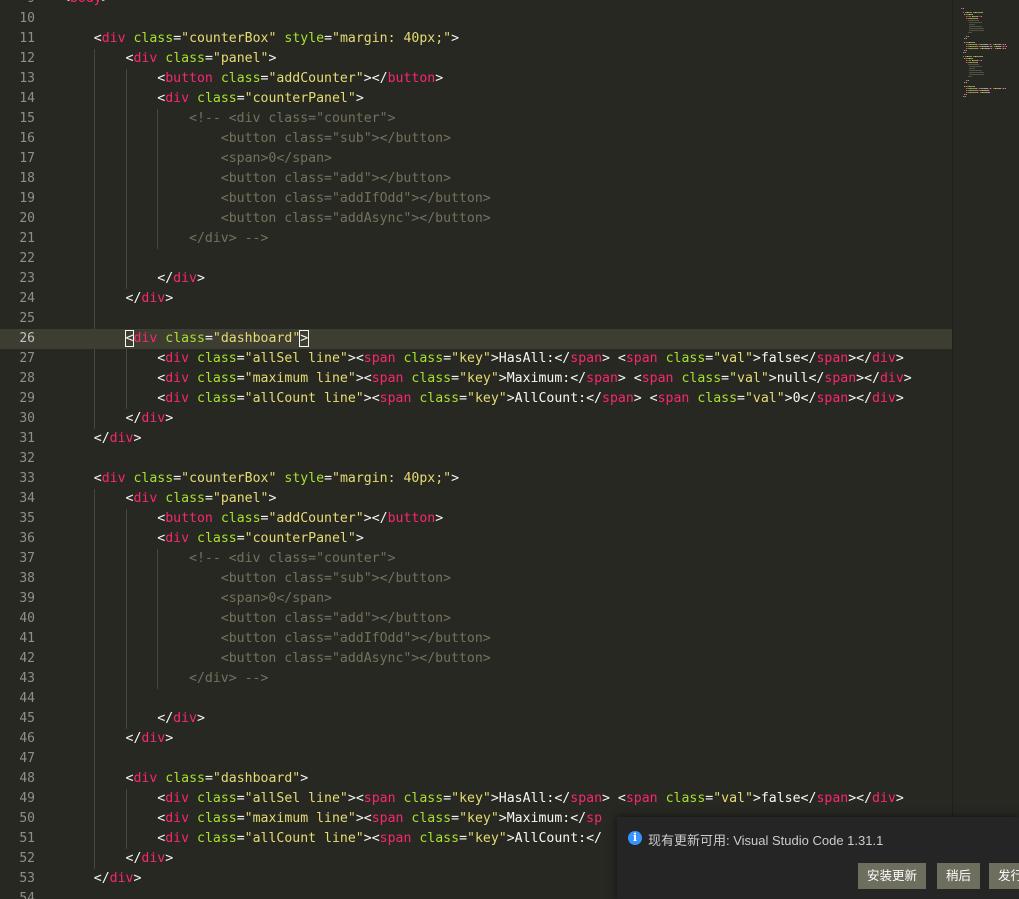  Describe the element at coordinates (476, 259) in the screenshot. I see `code-line: 22` at that location.